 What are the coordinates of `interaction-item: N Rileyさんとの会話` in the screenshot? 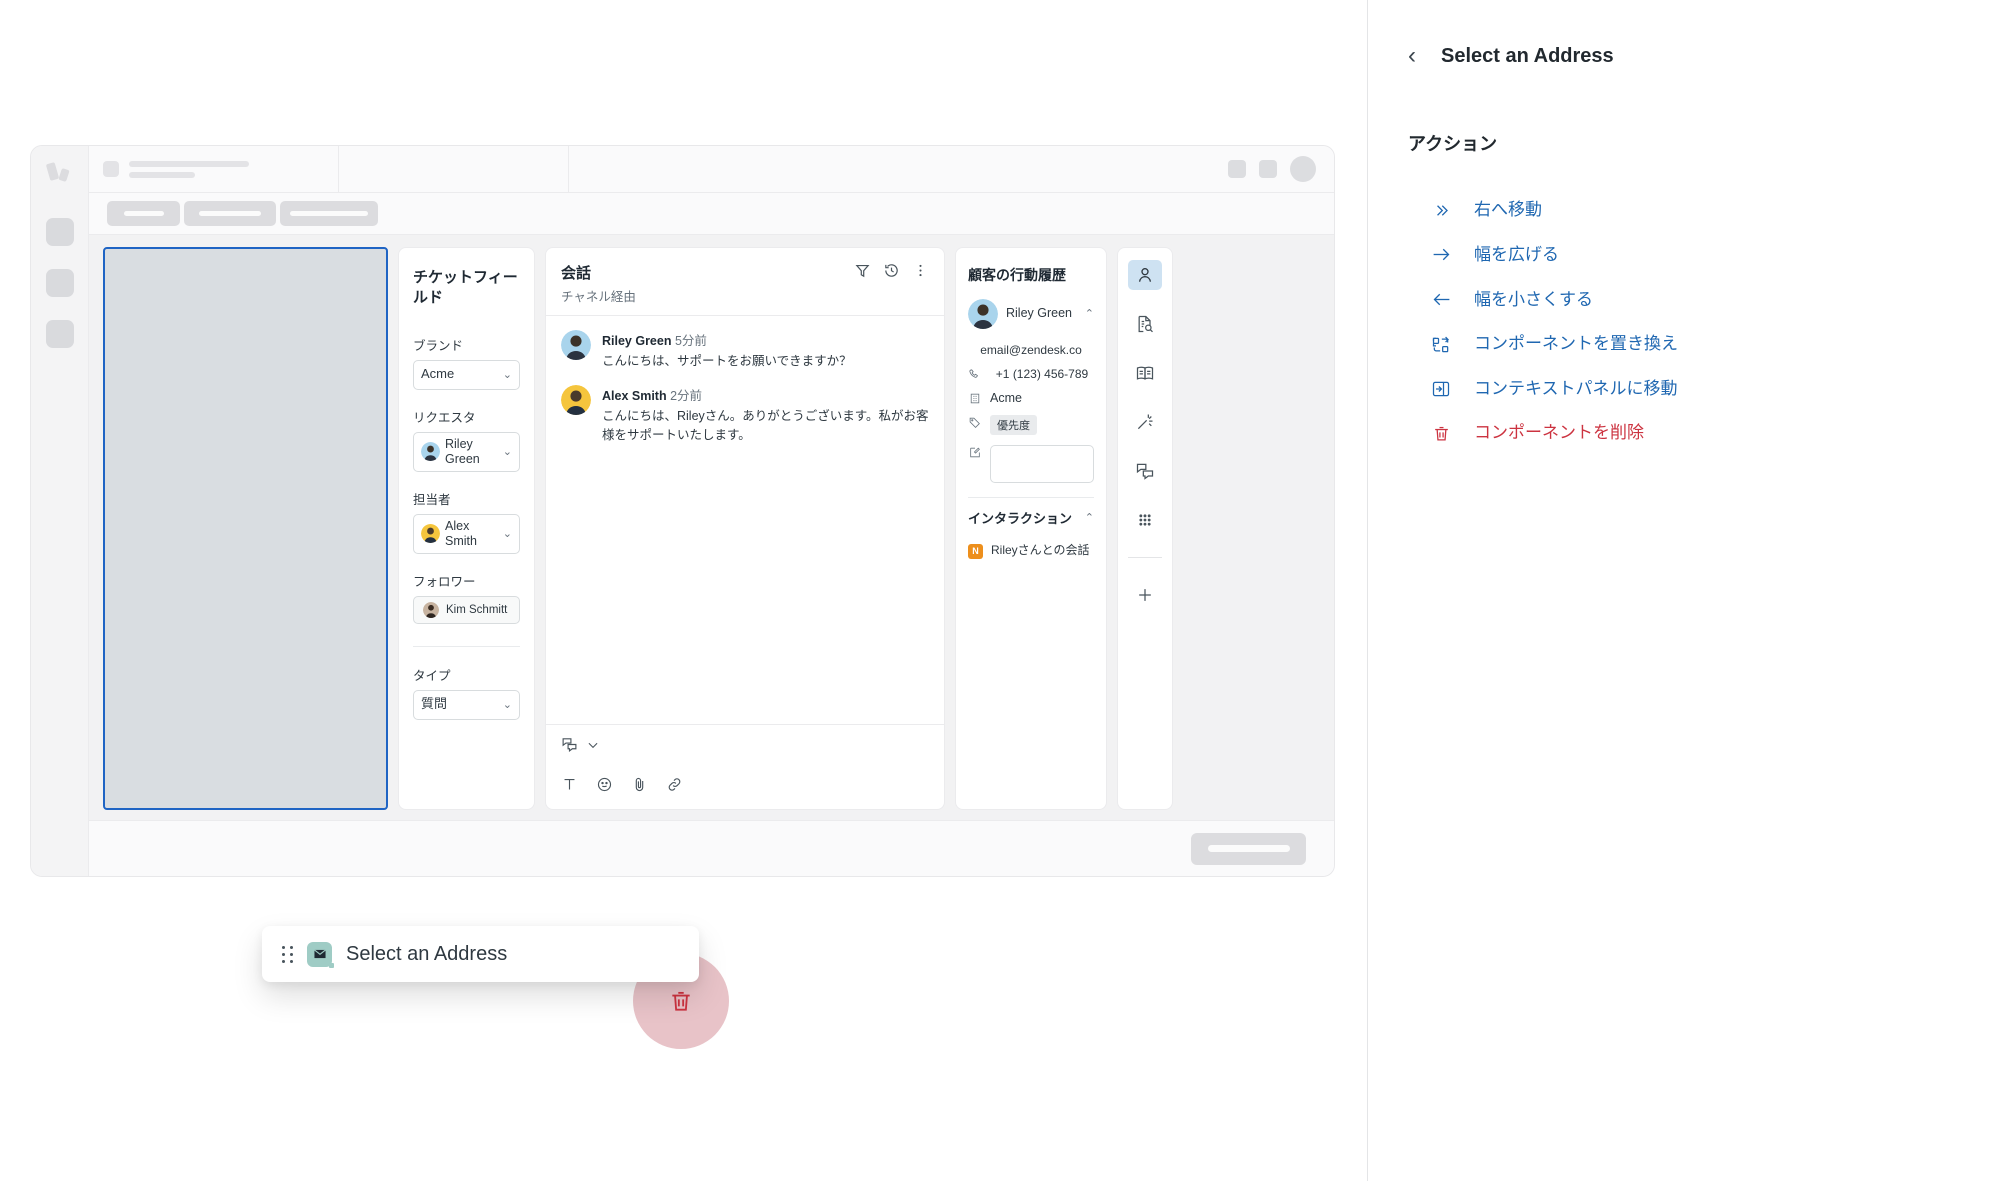 It's located at (1031, 550).